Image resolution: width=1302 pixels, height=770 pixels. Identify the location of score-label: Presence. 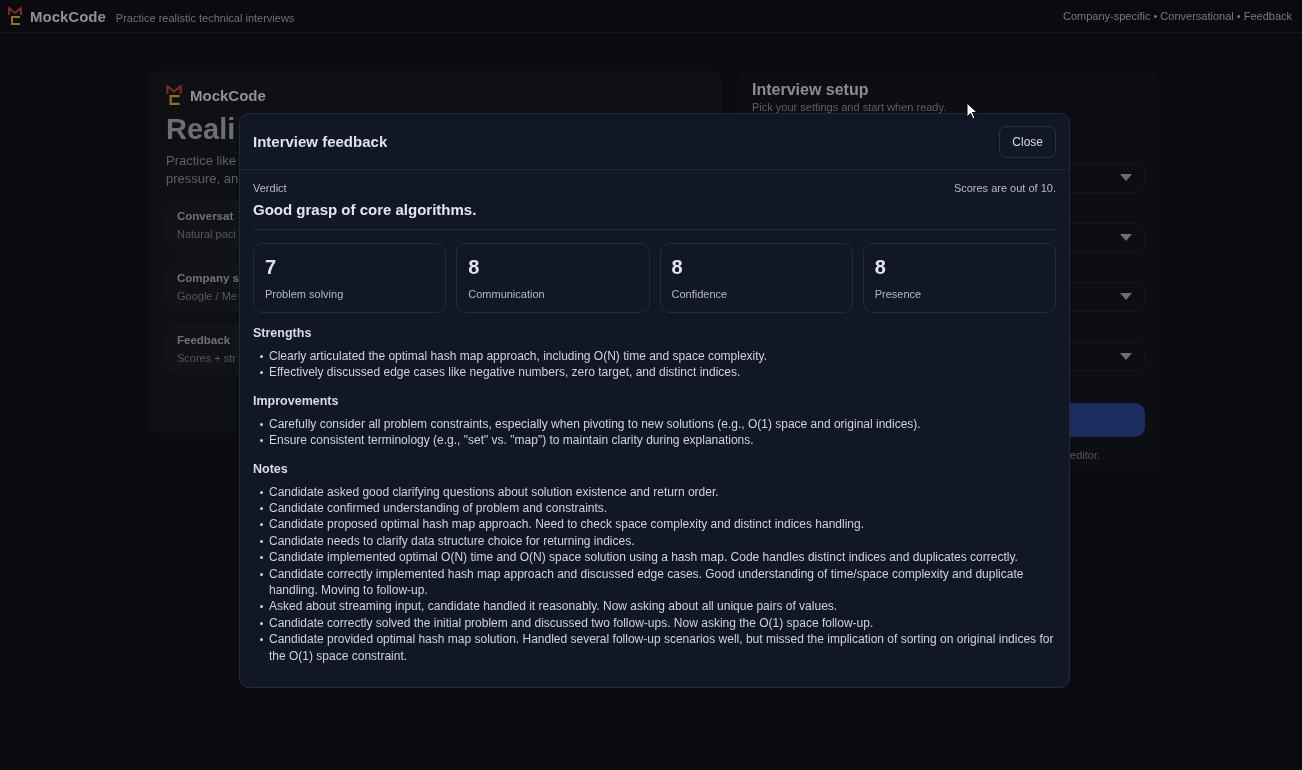
(898, 294).